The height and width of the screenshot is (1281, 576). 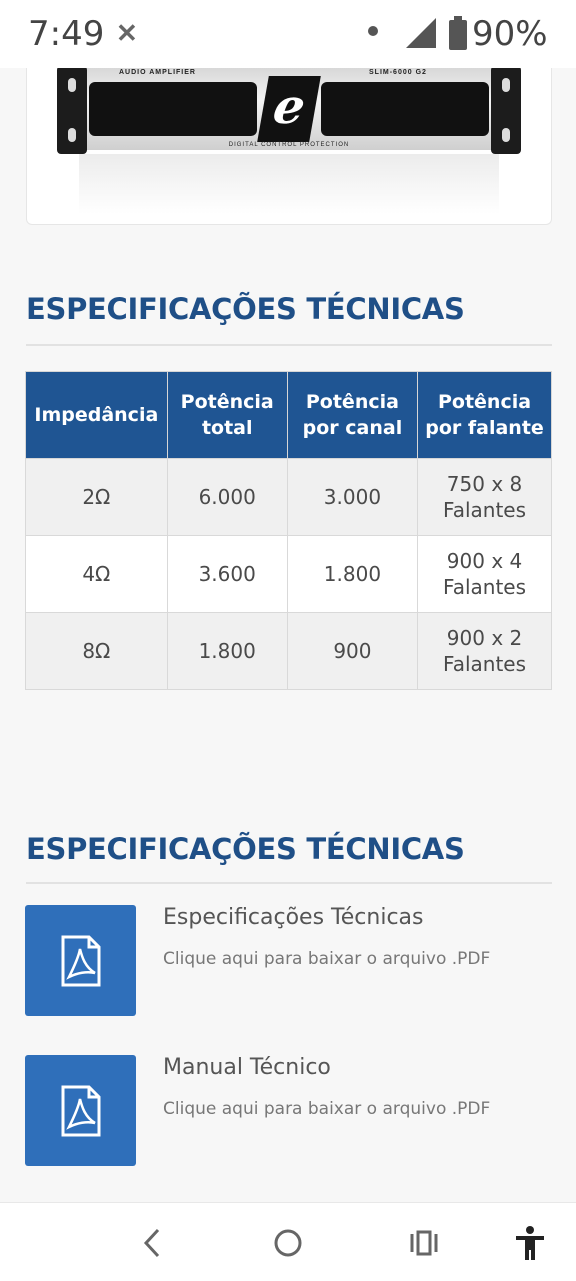 What do you see at coordinates (227, 574) in the screenshot?
I see `cell-total-power: 3.600` at bounding box center [227, 574].